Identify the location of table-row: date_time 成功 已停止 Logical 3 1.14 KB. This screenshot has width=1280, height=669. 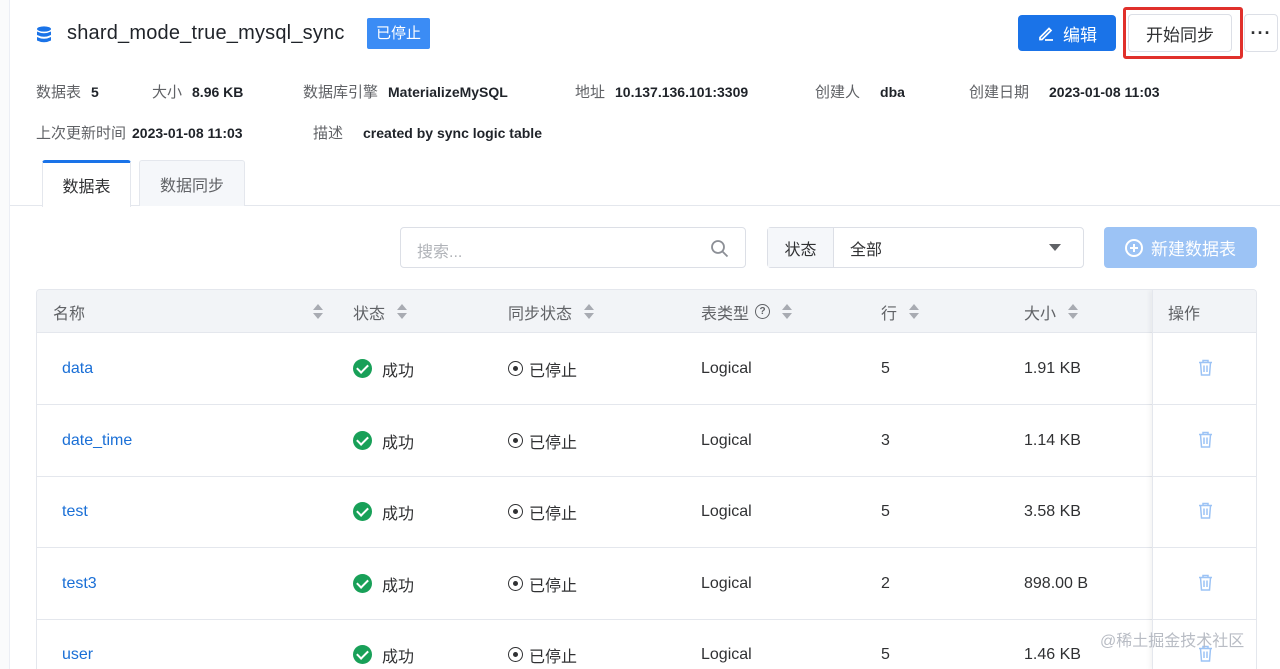
(646, 441).